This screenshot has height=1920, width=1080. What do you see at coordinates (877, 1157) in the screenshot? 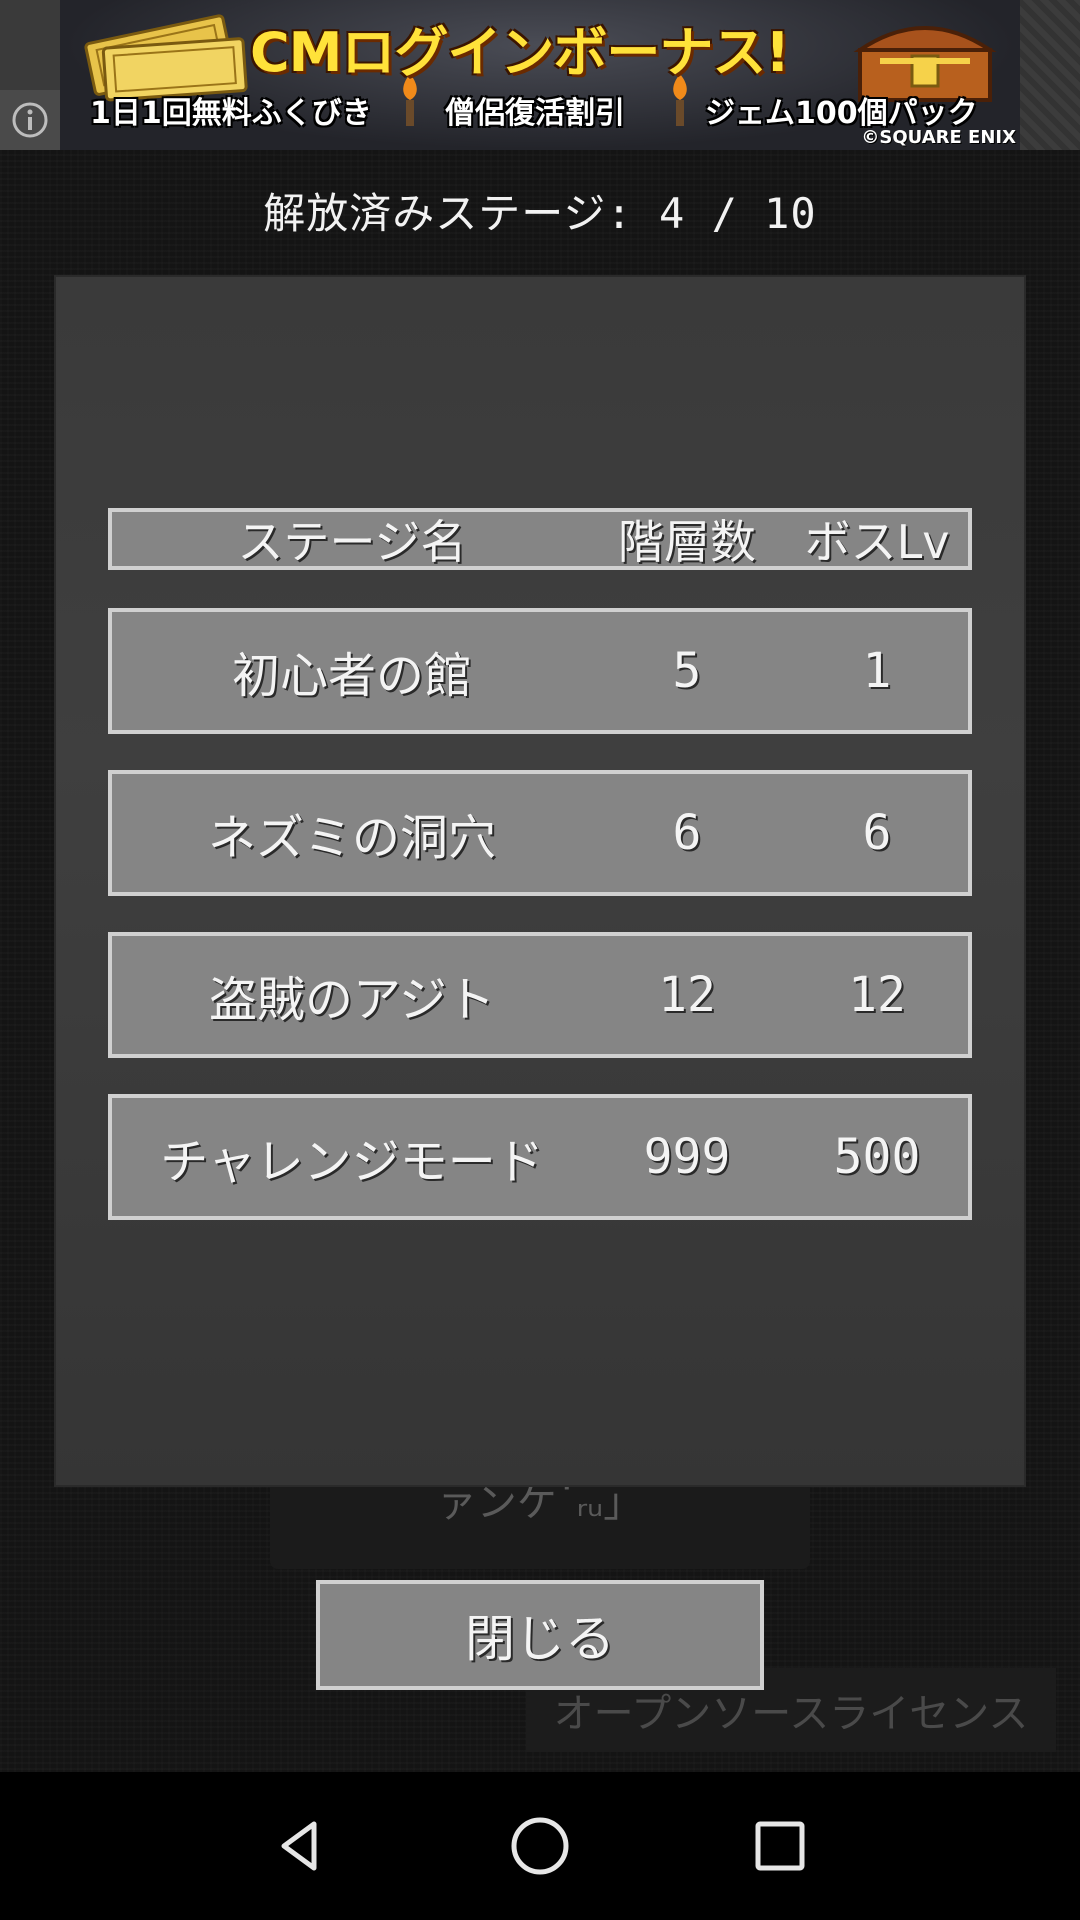
I see `stage-boss-level: 500` at bounding box center [877, 1157].